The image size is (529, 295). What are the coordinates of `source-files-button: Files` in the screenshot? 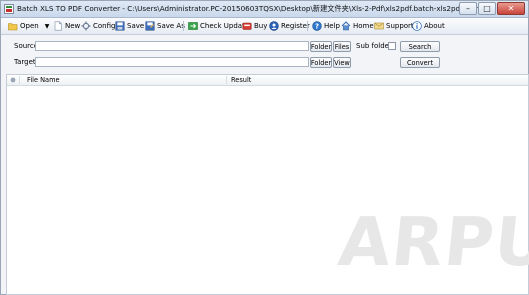 It's located at (342, 46).